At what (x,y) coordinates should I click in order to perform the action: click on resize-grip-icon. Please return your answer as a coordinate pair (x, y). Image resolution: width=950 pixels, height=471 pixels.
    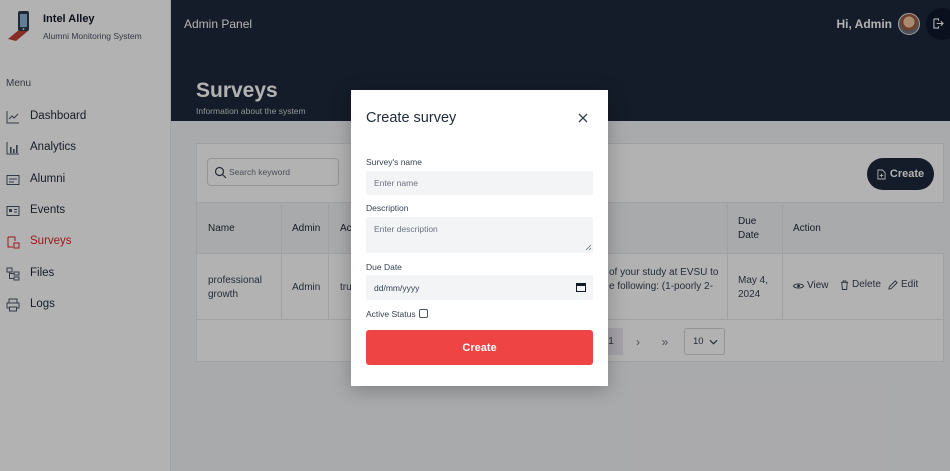
    Looking at the image, I should click on (588, 247).